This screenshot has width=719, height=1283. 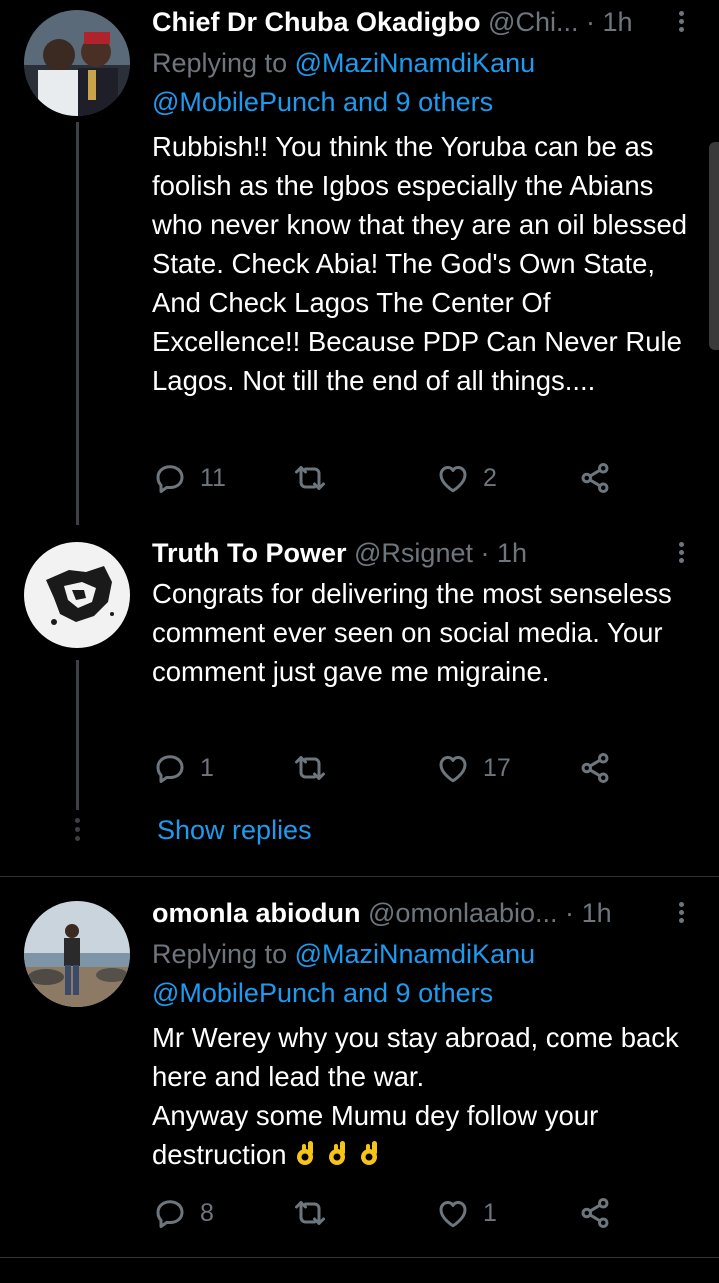 What do you see at coordinates (249, 553) in the screenshot?
I see `author-name: Truth To Power` at bounding box center [249, 553].